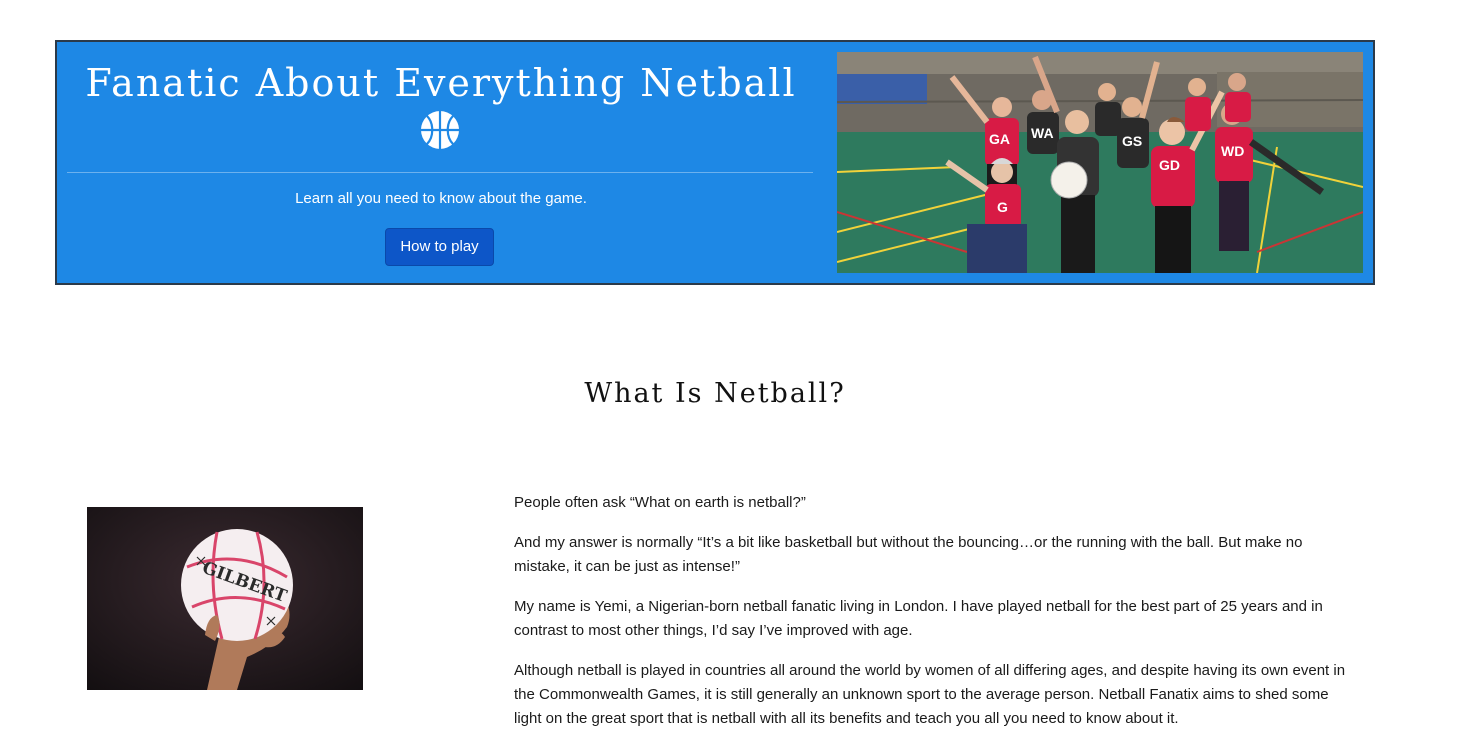  I want to click on jersey-label-gd: GD, so click(1169, 165).